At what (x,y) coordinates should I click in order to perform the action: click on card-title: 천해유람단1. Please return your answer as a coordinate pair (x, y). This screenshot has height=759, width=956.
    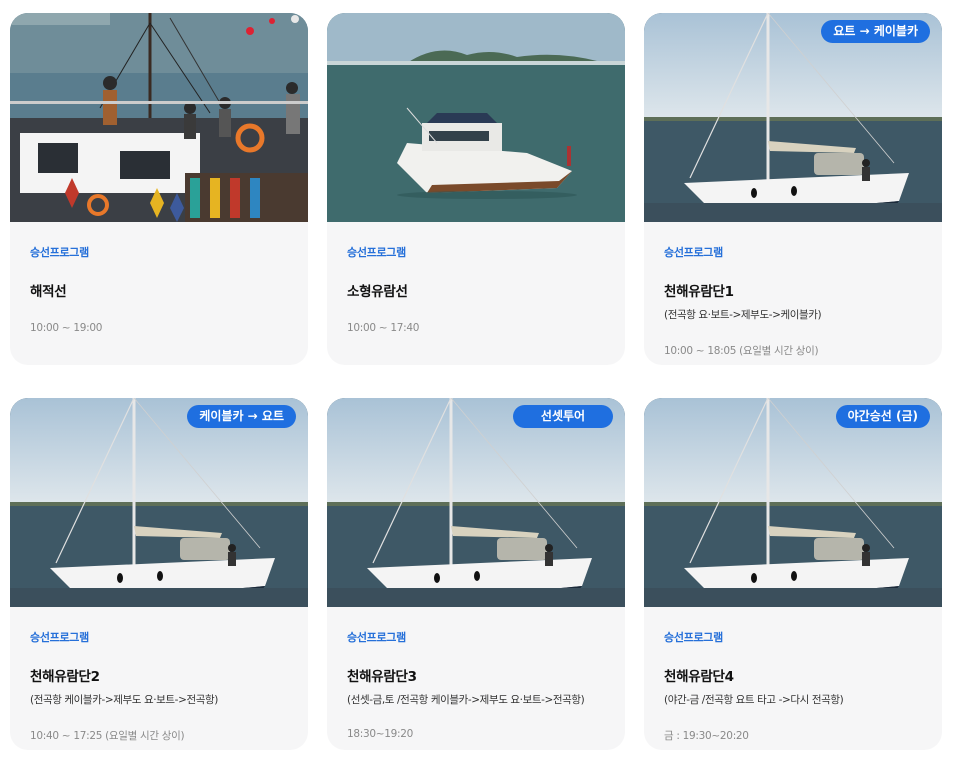
    Looking at the image, I should click on (699, 292).